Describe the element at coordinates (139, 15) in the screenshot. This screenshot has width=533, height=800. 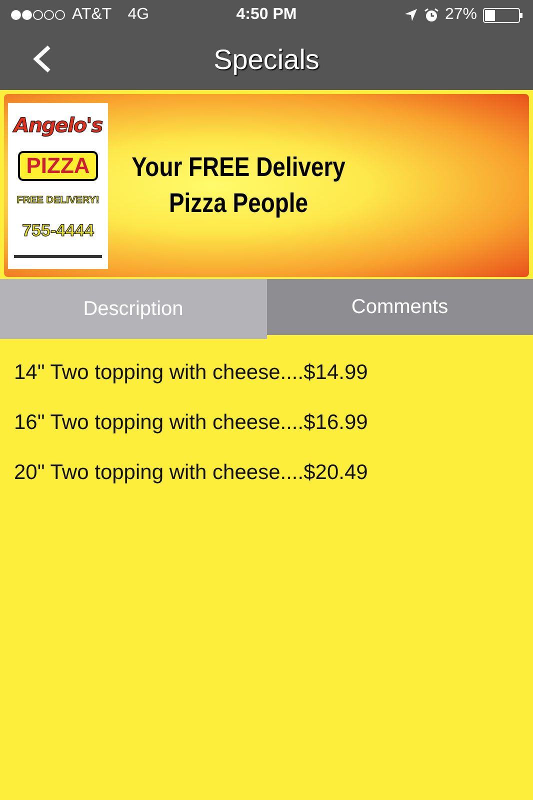
I see `network-label: 4G` at that location.